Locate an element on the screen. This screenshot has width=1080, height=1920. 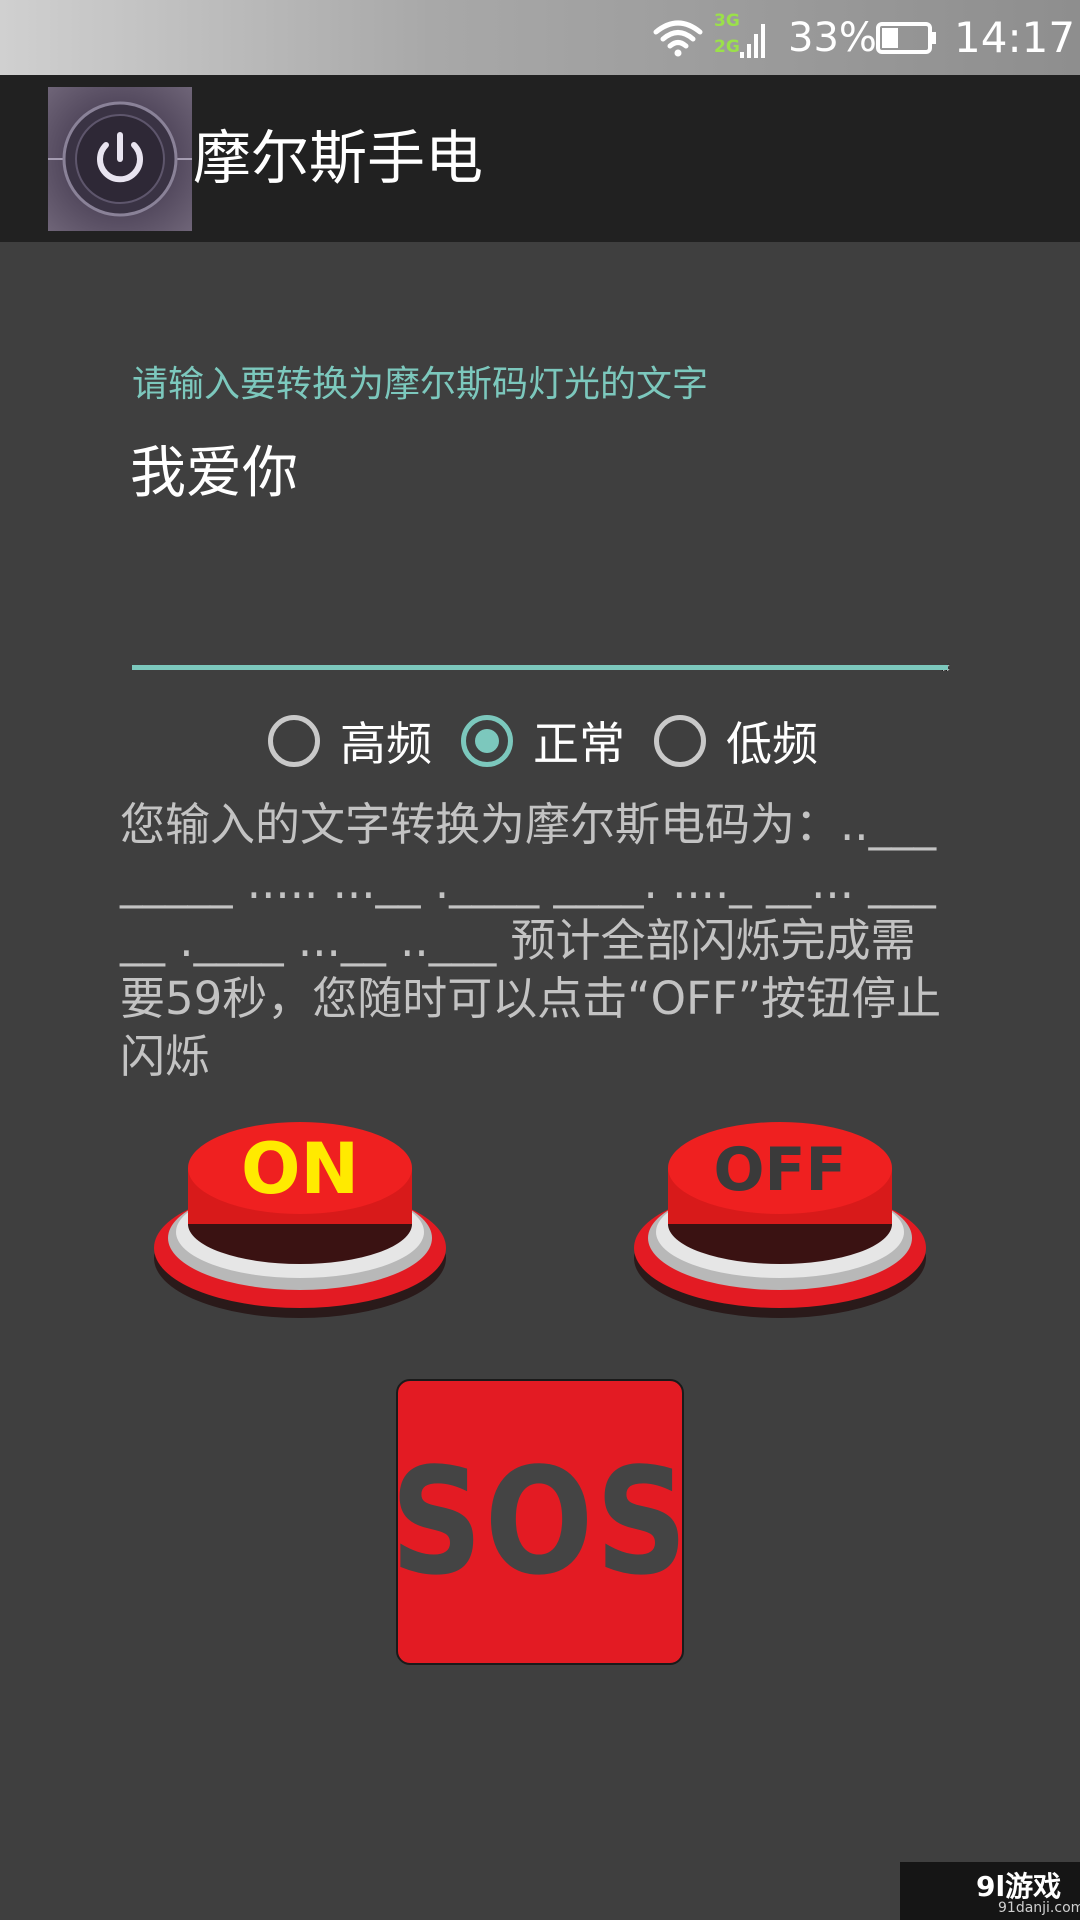
app-bar: 摩尔斯手电 is located at coordinates (540, 158).